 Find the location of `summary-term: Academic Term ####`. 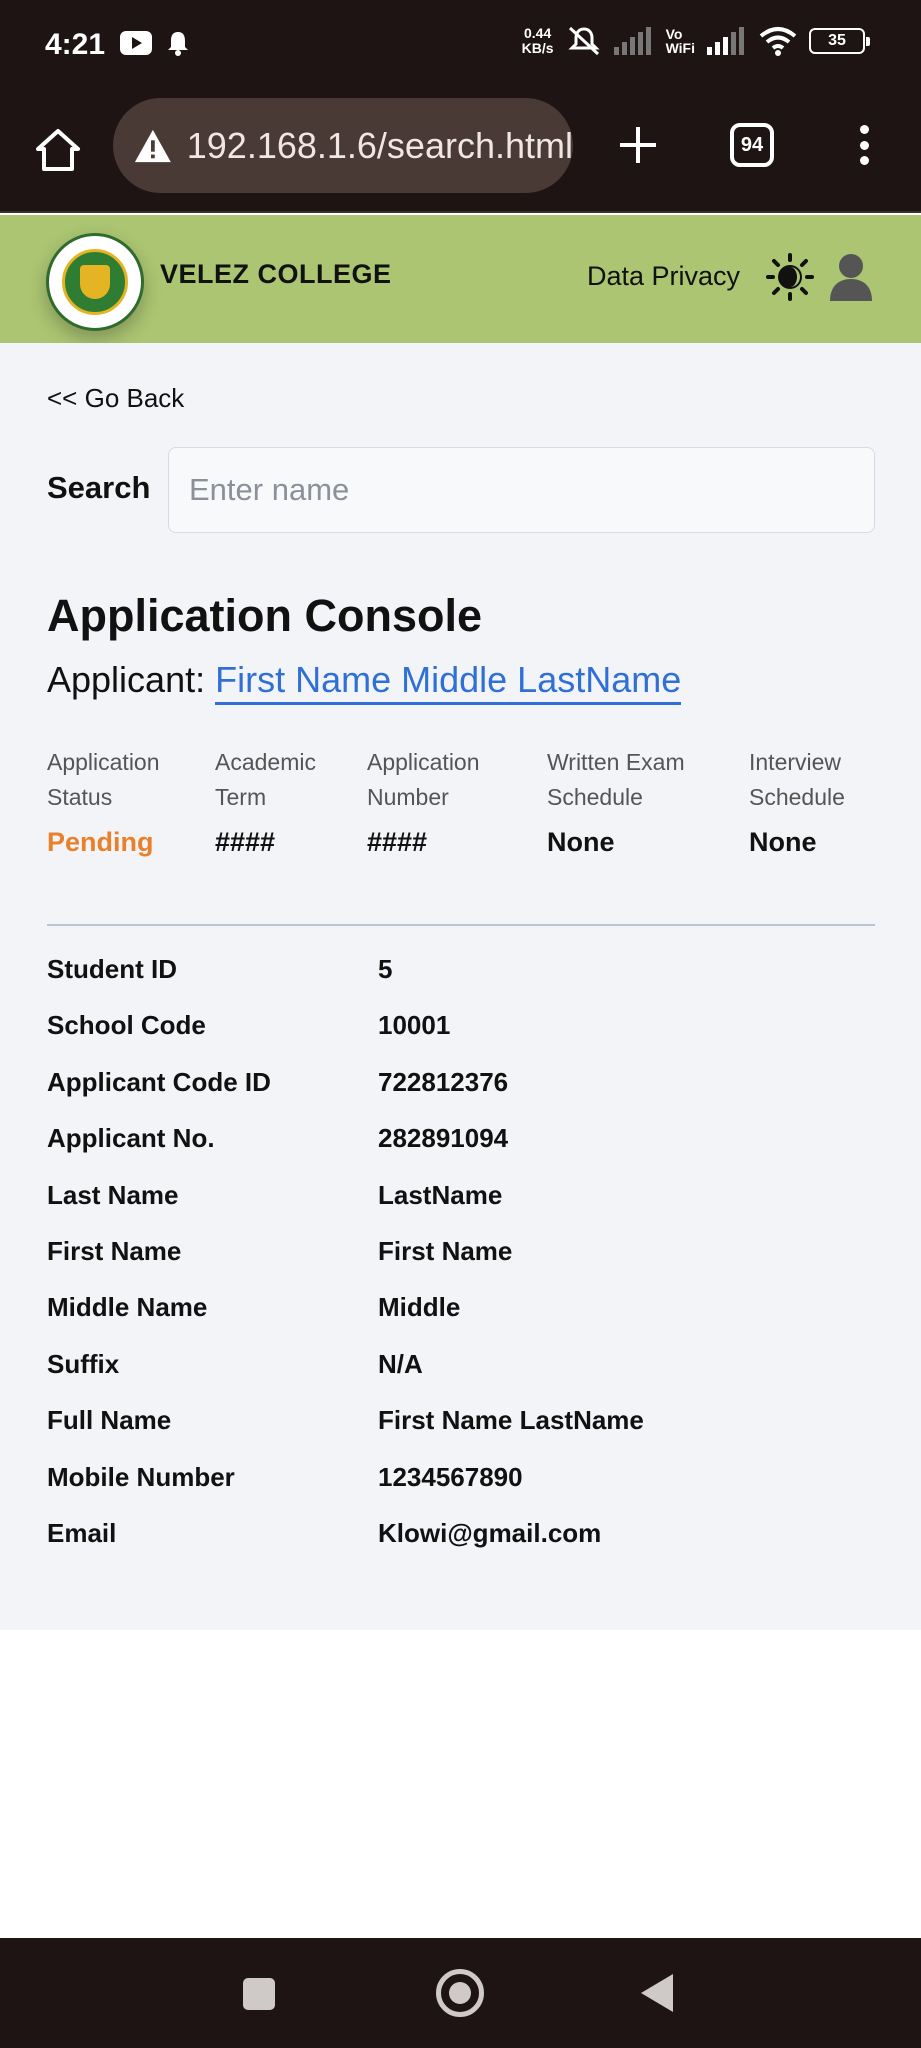

summary-term: Academic Term #### is located at coordinates (265, 801).